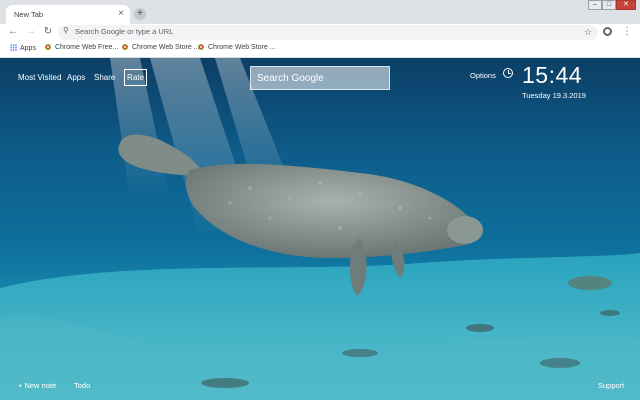 The width and height of the screenshot is (640, 400). Describe the element at coordinates (611, 385) in the screenshot. I see `support-link: Support` at that location.